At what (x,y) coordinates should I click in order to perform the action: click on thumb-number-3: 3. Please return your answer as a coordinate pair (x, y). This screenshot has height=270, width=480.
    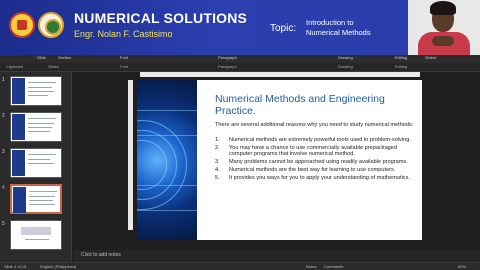
    Looking at the image, I should click on (3, 152).